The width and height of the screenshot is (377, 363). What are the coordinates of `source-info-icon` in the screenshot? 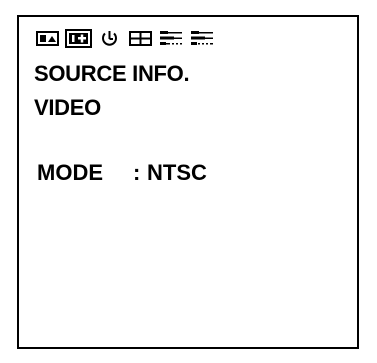 It's located at (78, 38).